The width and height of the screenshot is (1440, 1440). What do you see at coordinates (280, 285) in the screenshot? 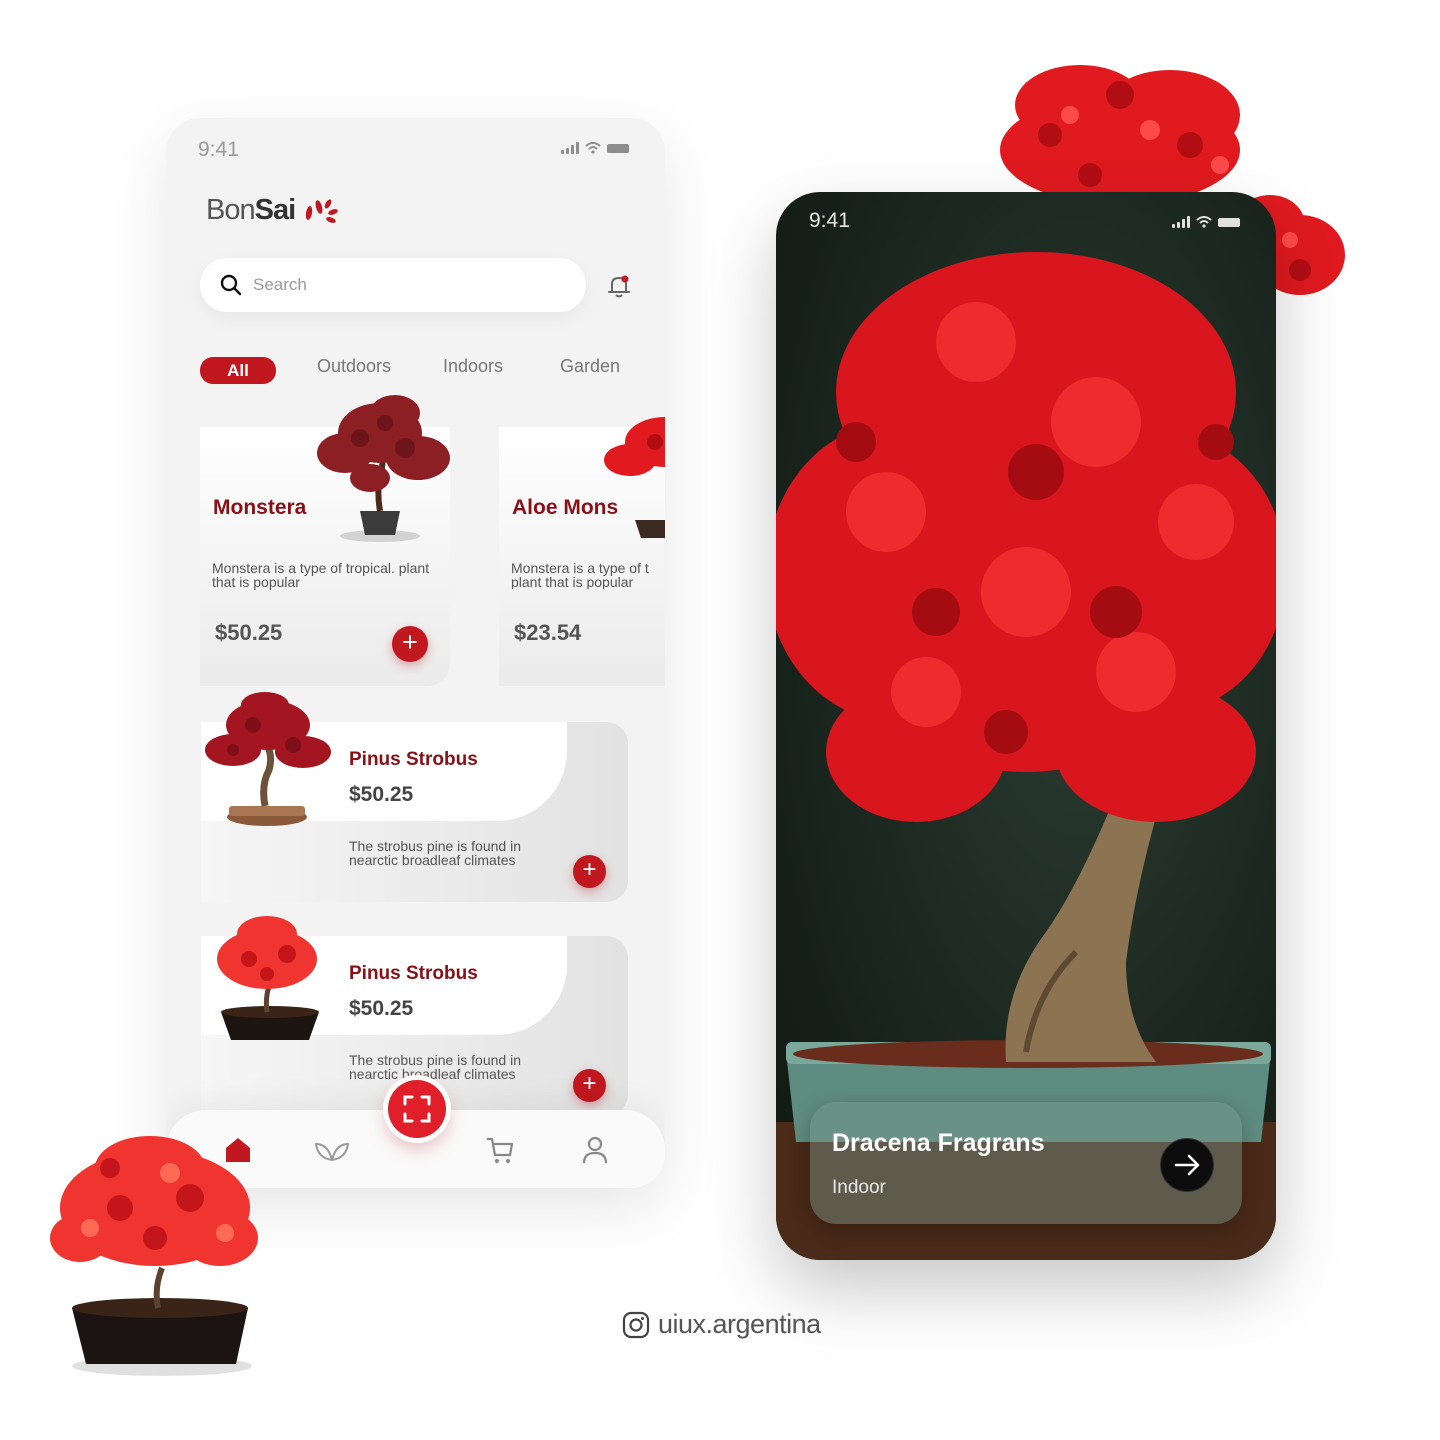
I see `search-input: Search` at bounding box center [280, 285].